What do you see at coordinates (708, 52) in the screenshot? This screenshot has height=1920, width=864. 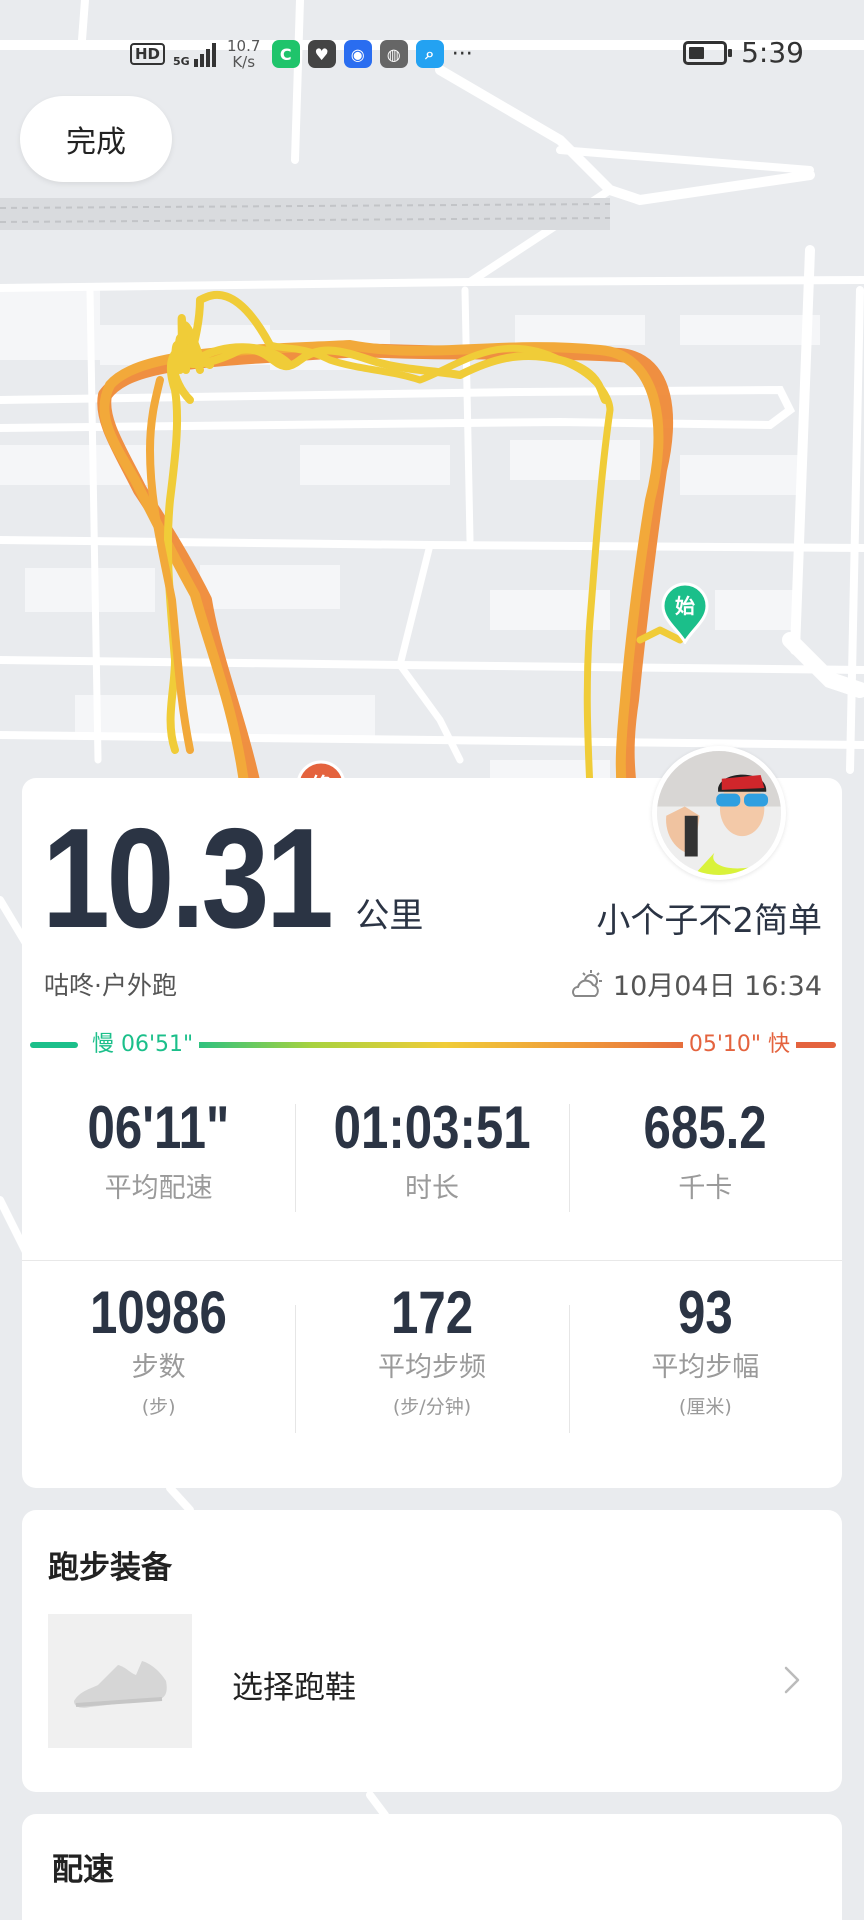 I see `battery-icon` at bounding box center [708, 52].